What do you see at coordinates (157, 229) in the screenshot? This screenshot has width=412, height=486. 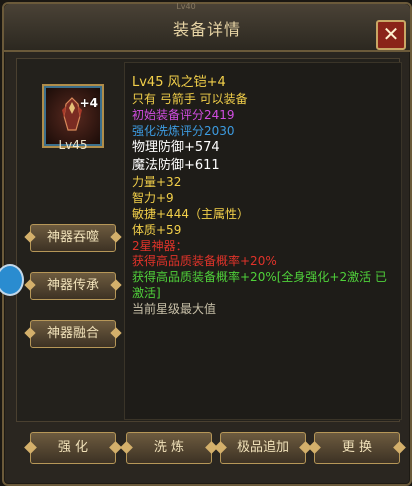 I see `detail-line: 体质+59` at bounding box center [157, 229].